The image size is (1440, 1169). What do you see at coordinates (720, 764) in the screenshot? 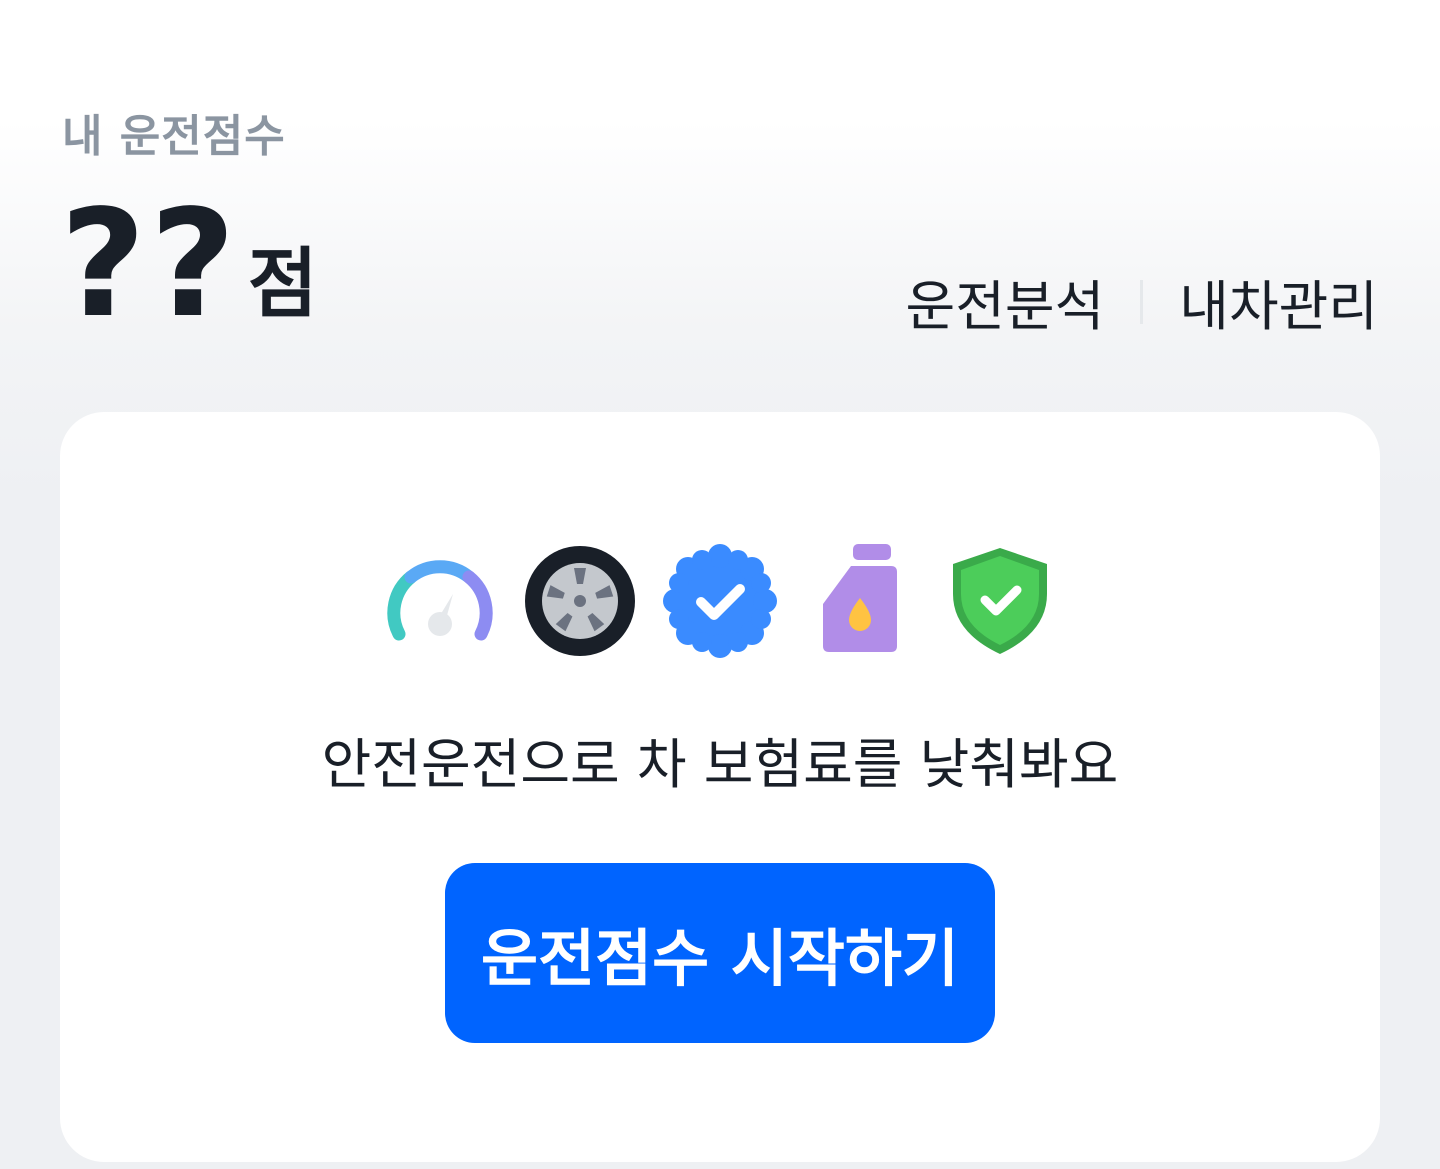
I see `promo-message: 안전운전으로 차 보험료를 낮춰봐요` at bounding box center [720, 764].